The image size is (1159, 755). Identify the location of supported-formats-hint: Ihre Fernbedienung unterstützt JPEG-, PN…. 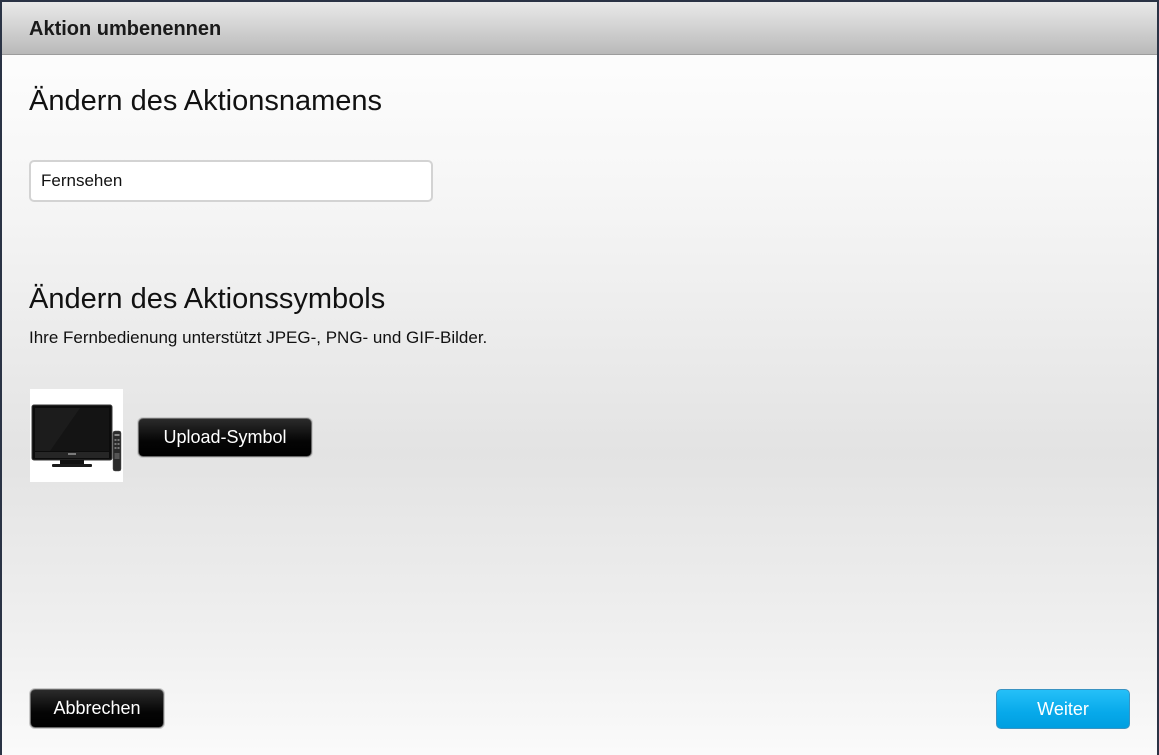
(258, 337).